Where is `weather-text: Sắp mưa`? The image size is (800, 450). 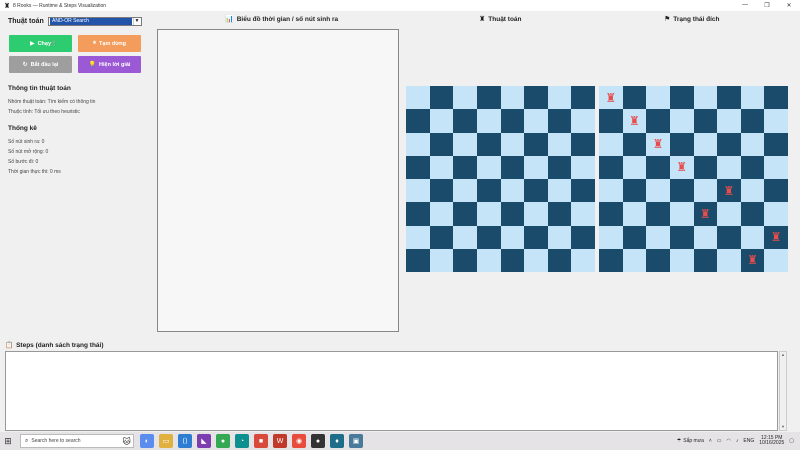 weather-text: Sắp mưa is located at coordinates (693, 441).